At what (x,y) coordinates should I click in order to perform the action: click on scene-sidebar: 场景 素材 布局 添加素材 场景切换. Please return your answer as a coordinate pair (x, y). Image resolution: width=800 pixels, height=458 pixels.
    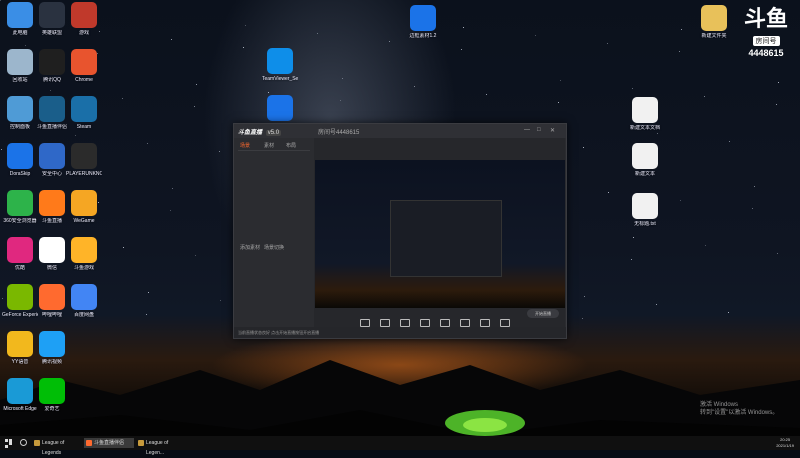
    Looking at the image, I should click on (274, 232).